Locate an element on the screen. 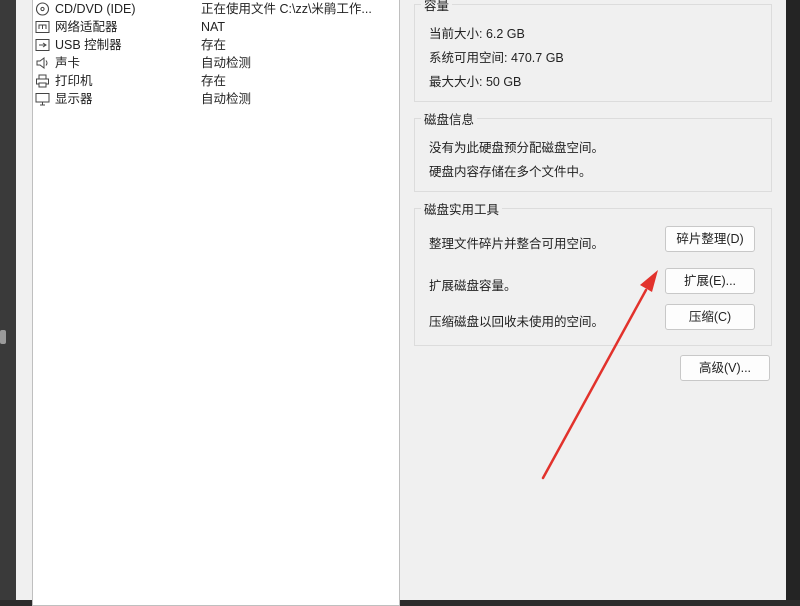 The height and width of the screenshot is (606, 800). arrow-head is located at coordinates (649, 281).